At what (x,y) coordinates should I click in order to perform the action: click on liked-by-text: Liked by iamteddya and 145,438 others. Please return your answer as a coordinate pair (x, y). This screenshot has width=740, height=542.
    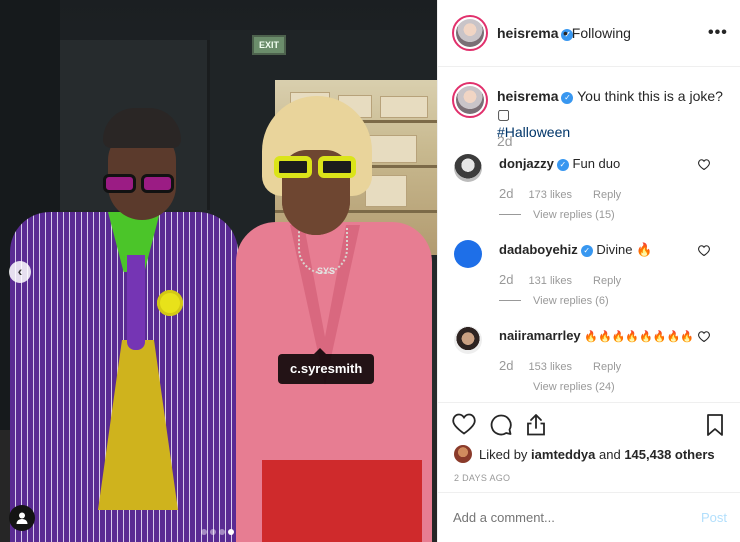
    Looking at the image, I should click on (597, 454).